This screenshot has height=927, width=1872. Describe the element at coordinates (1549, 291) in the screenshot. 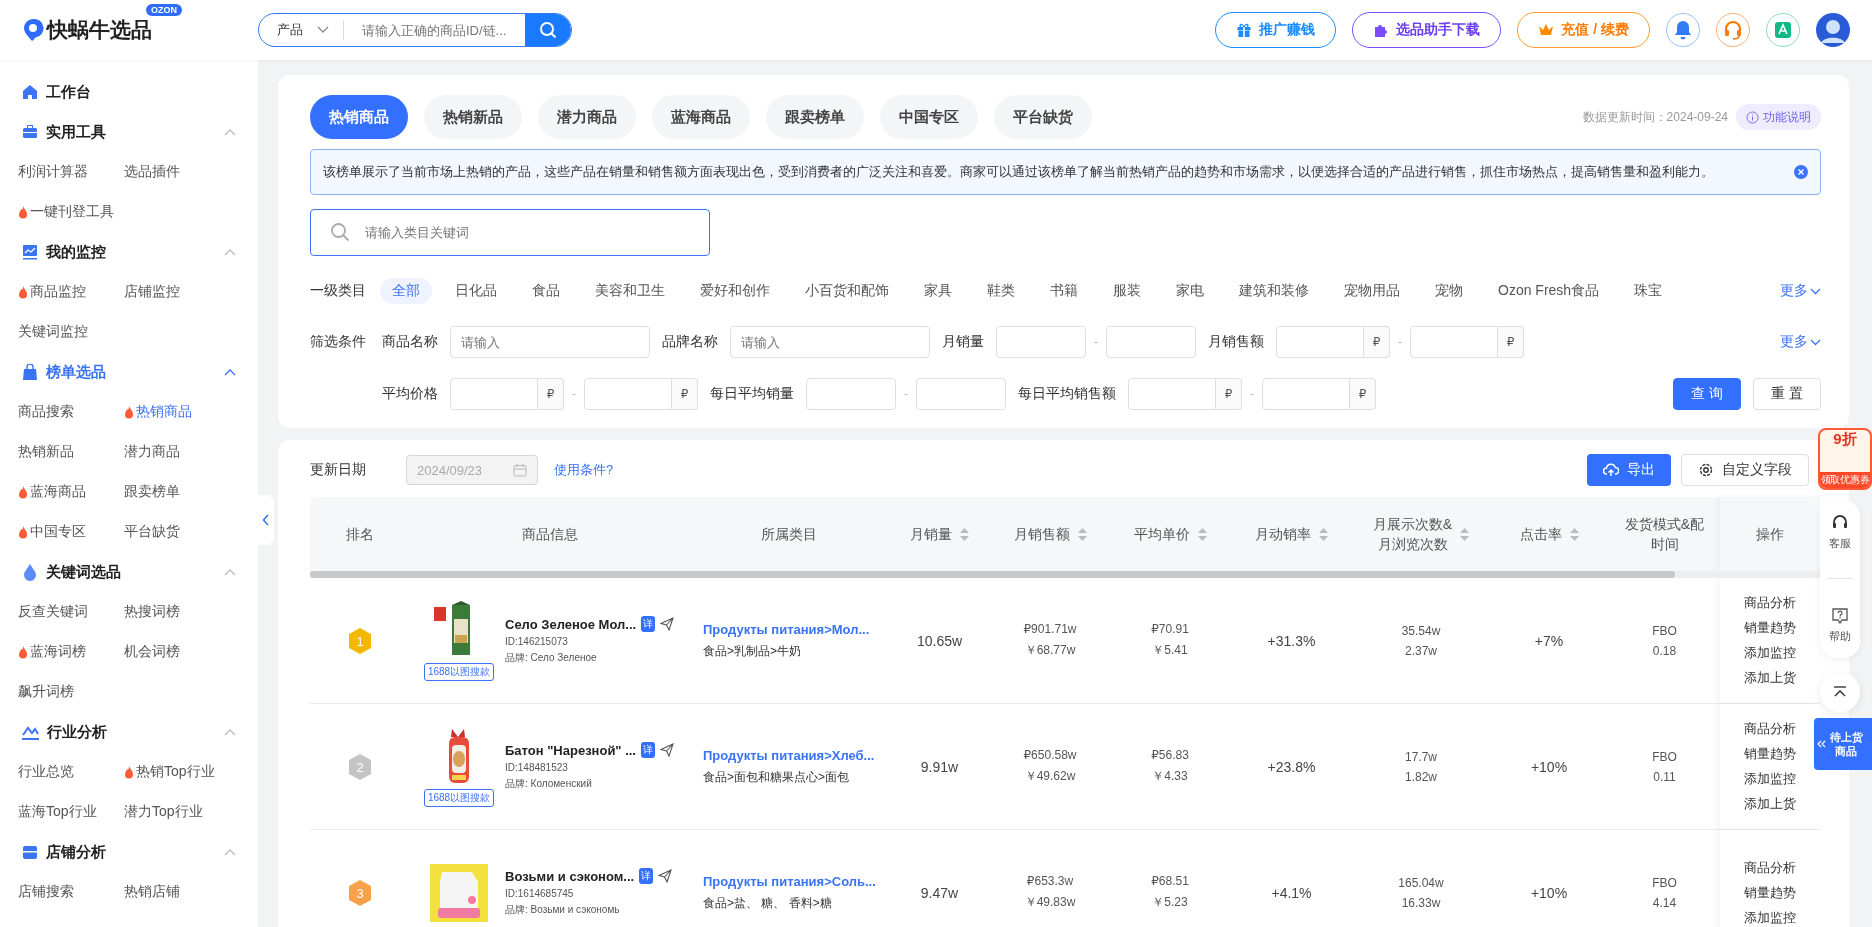

I see `category-chip: Ozon Fresh食品` at that location.